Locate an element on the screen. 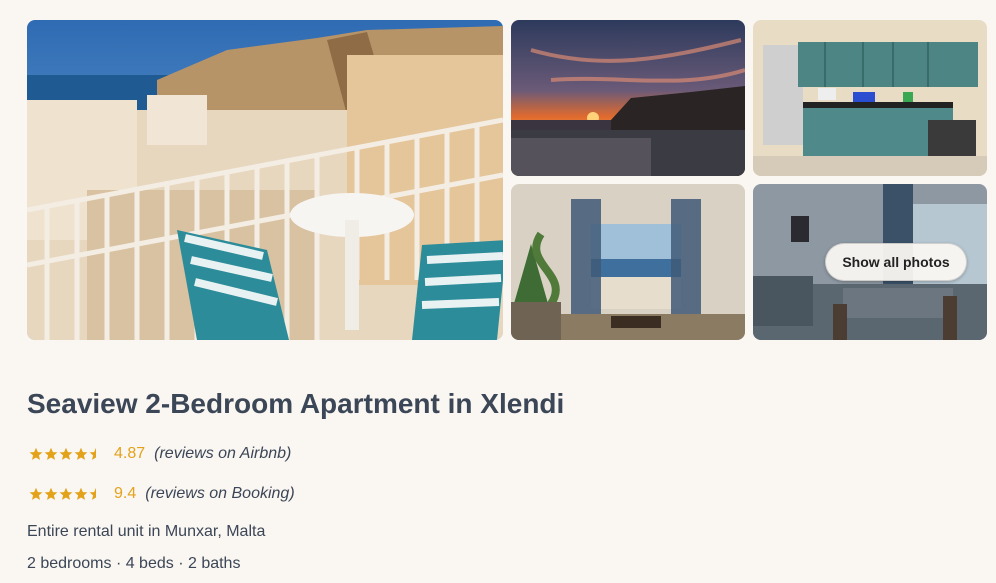 Image resolution: width=996 pixels, height=583 pixels. listing-title: Seaview 2-Bedroom Apartment in Xlendi is located at coordinates (296, 403).